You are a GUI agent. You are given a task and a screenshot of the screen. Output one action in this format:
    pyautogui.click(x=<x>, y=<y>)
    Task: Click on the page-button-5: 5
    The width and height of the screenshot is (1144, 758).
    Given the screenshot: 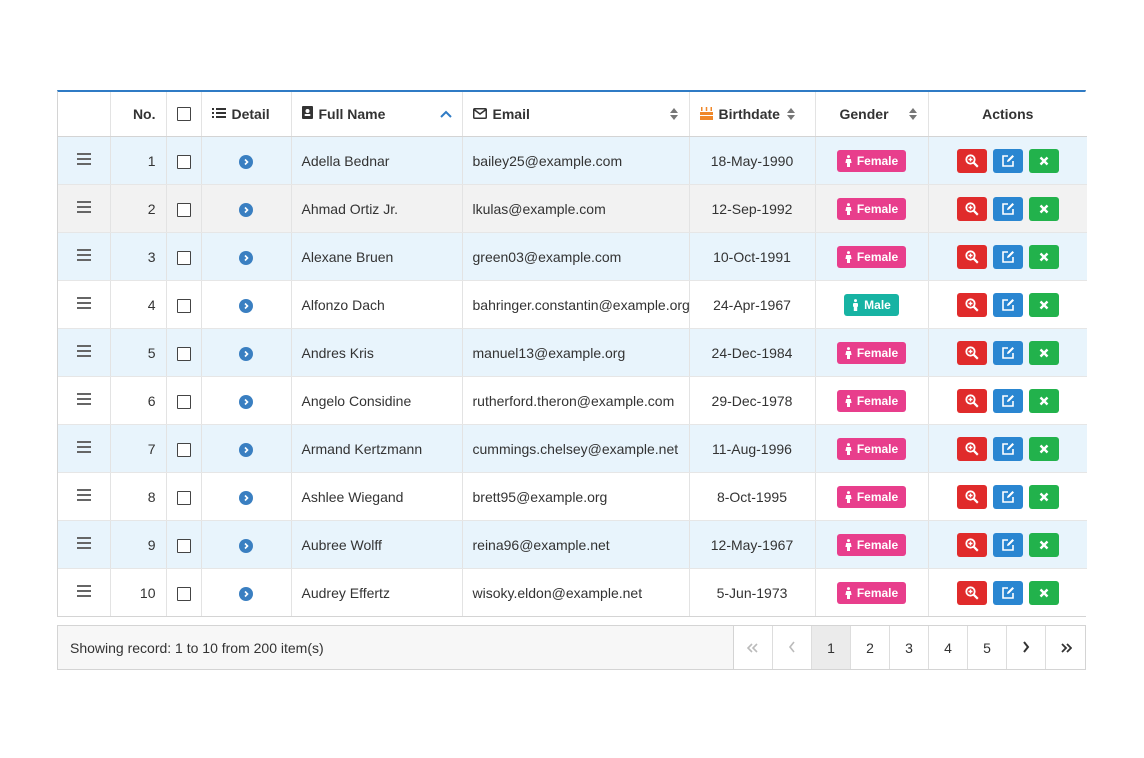 What is the action you would take?
    pyautogui.click(x=987, y=647)
    